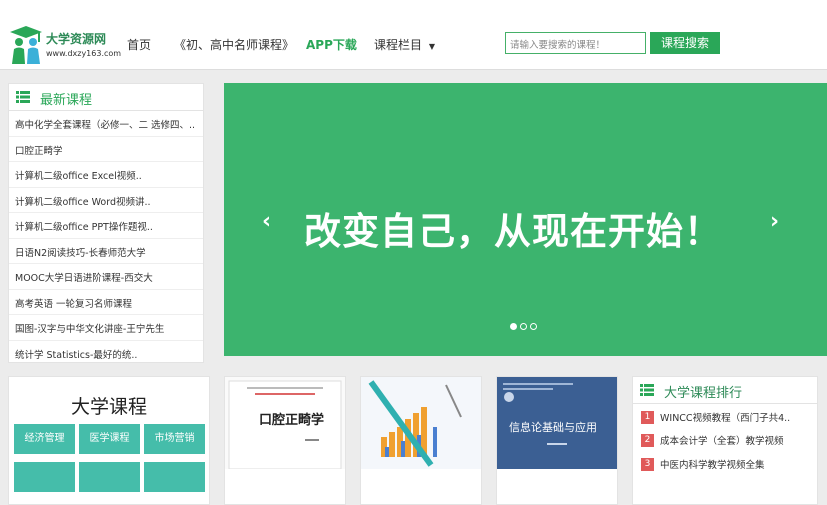  I want to click on nav-course-columns-label: 课程栏目, so click(398, 45).